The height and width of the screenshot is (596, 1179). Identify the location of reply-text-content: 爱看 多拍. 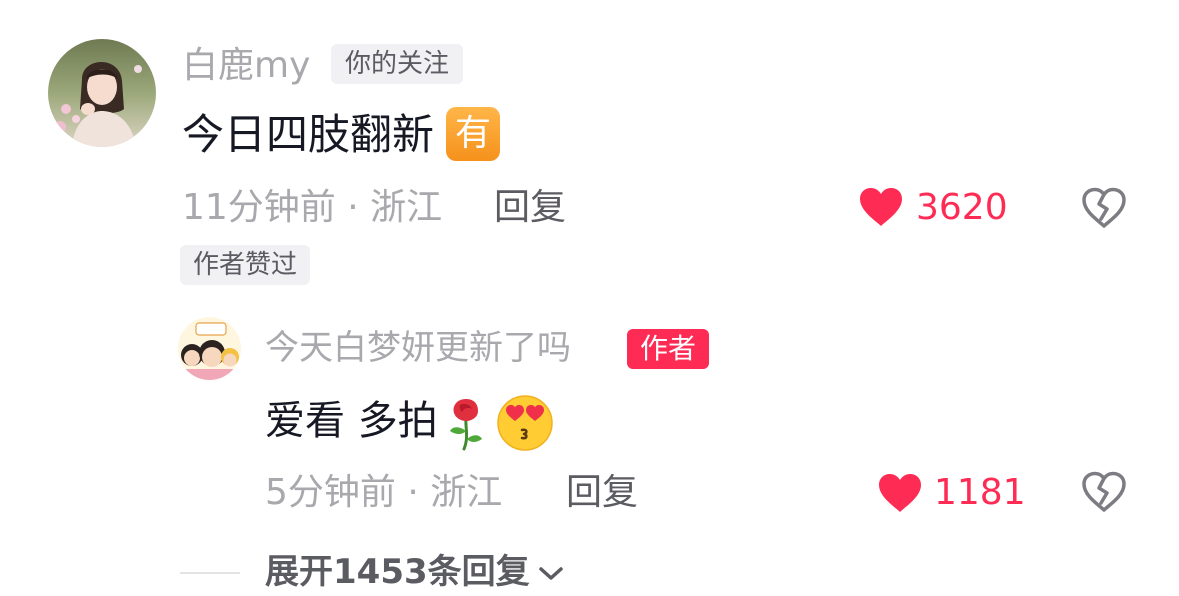
(351, 421).